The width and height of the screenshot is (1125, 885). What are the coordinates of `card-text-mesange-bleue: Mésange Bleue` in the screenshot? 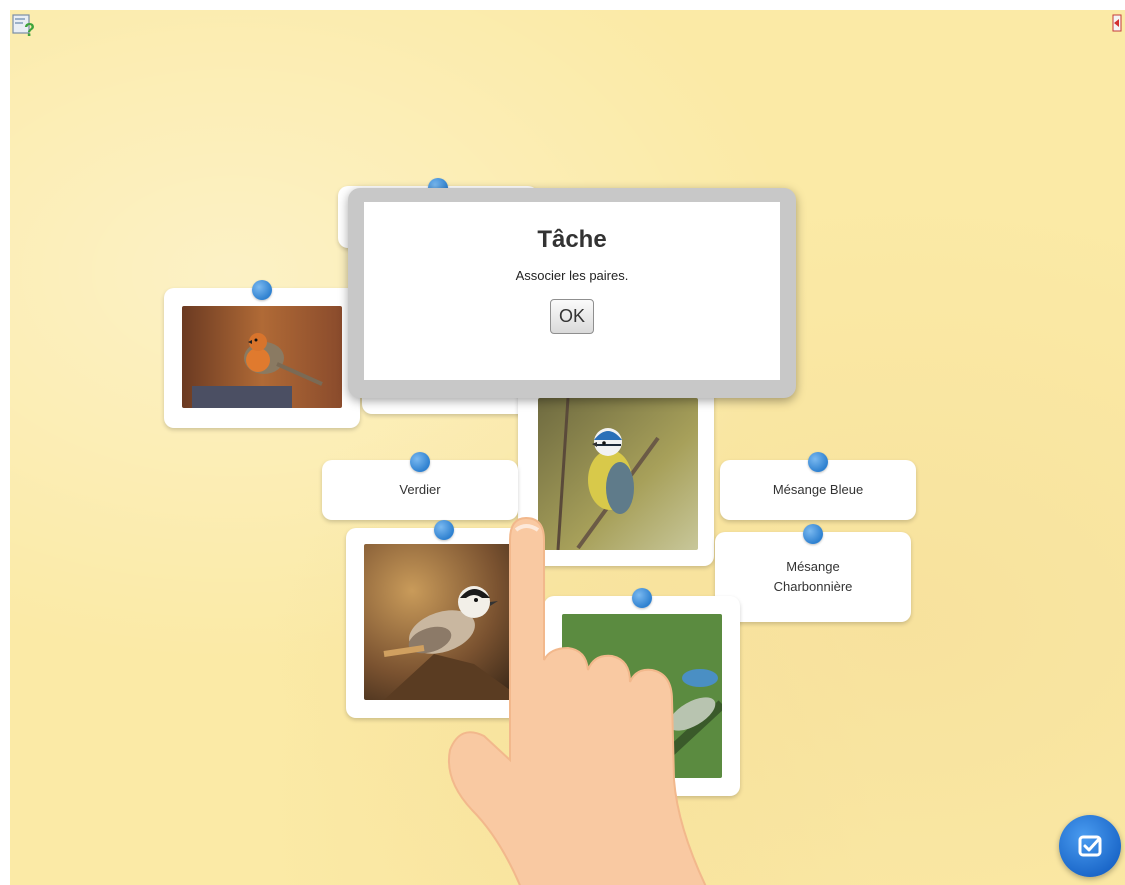 It's located at (818, 486).